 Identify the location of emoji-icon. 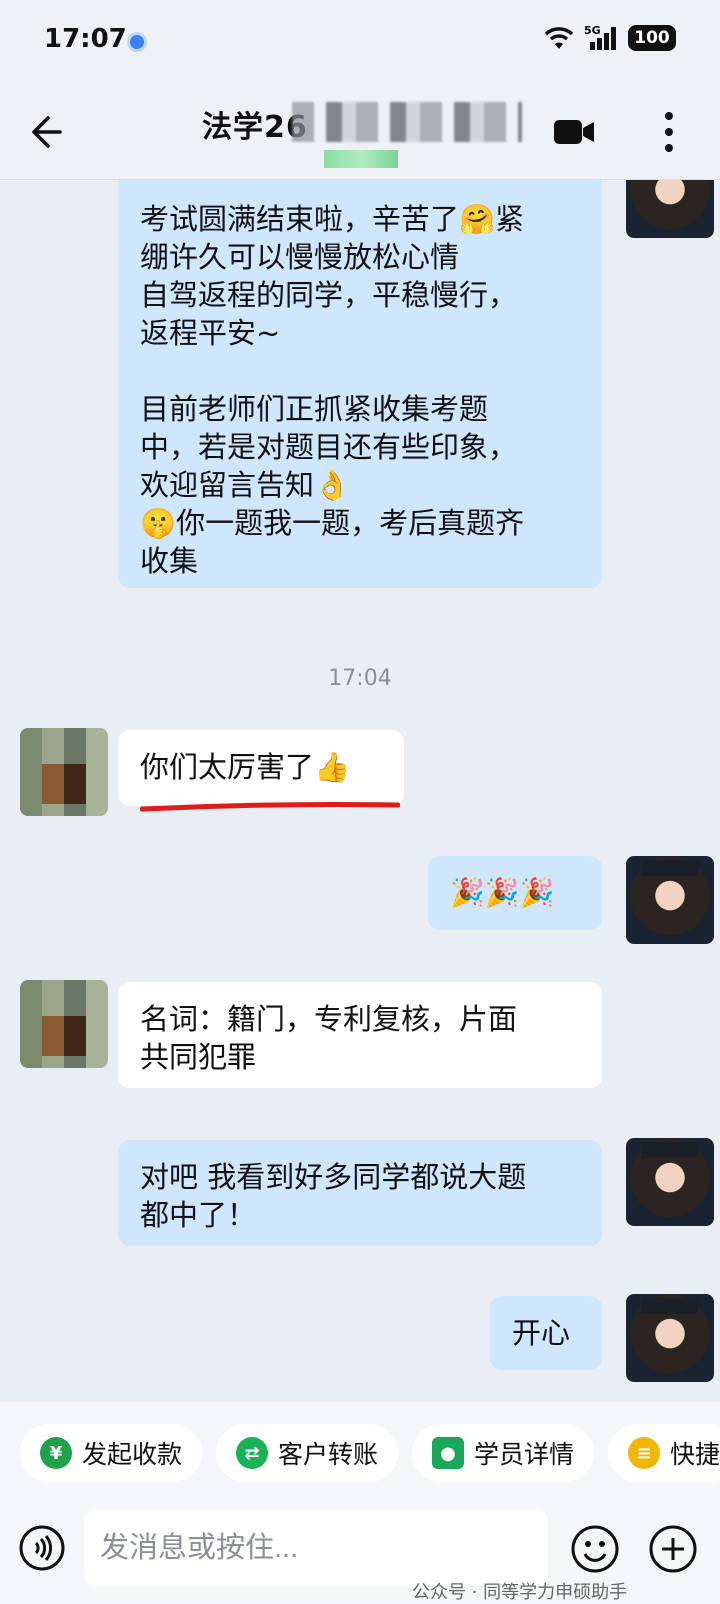
(595, 1549).